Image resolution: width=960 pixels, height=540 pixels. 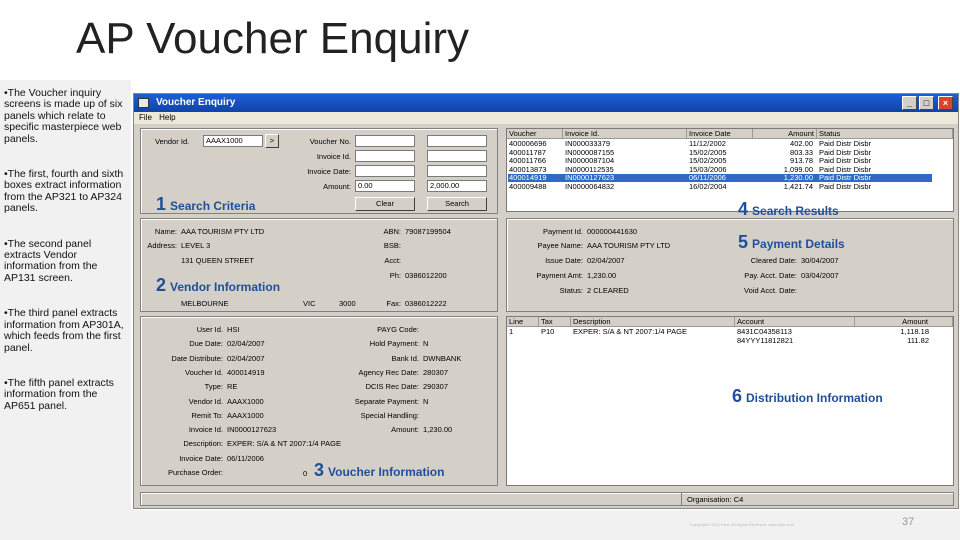 What do you see at coordinates (785, 178) in the screenshot?
I see `result-cell: 1,230.00` at bounding box center [785, 178].